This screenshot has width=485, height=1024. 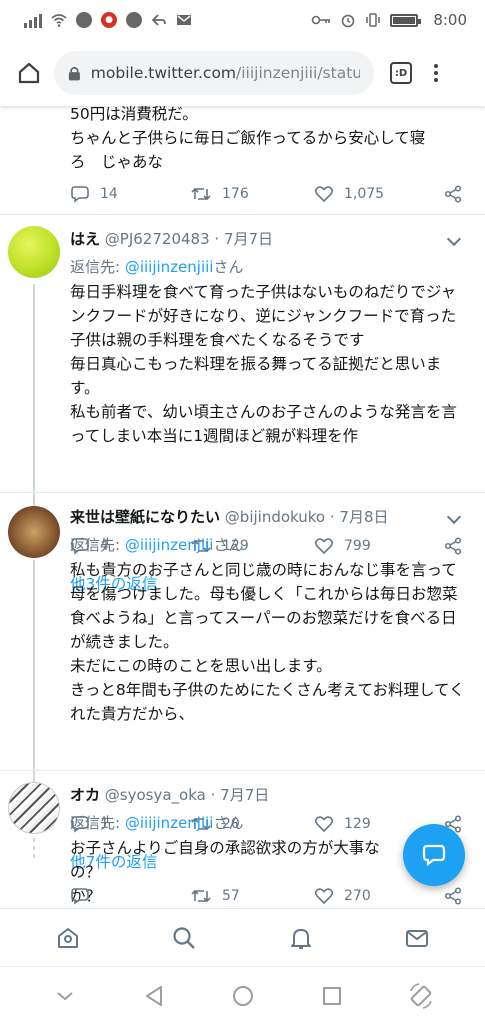 I want to click on home-circle-icon, so click(x=242, y=995).